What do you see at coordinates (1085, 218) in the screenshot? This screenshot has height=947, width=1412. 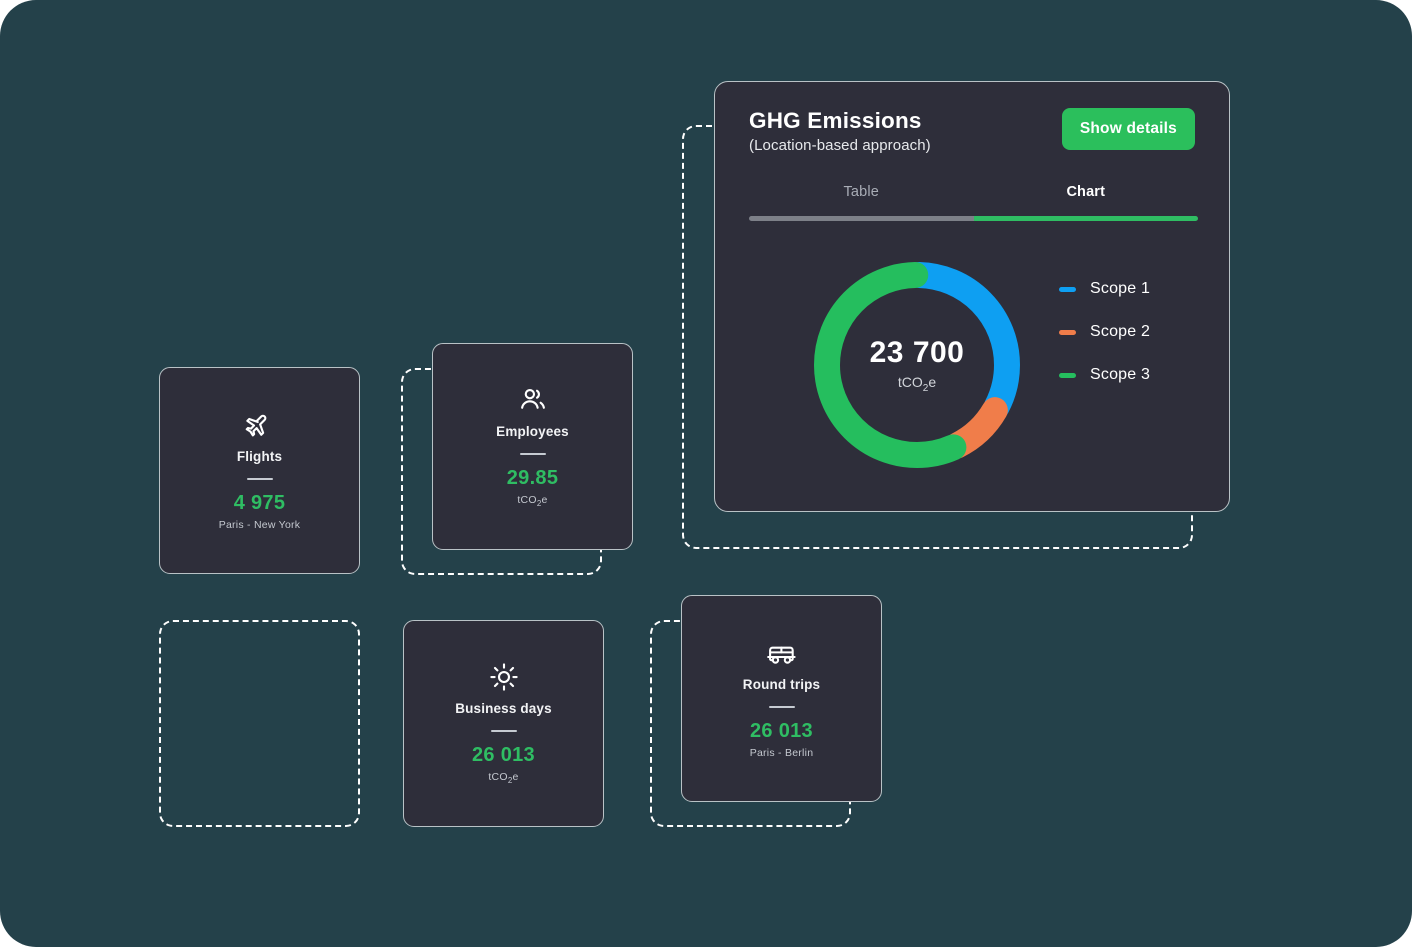 I see `tab-indicator-chart` at bounding box center [1085, 218].